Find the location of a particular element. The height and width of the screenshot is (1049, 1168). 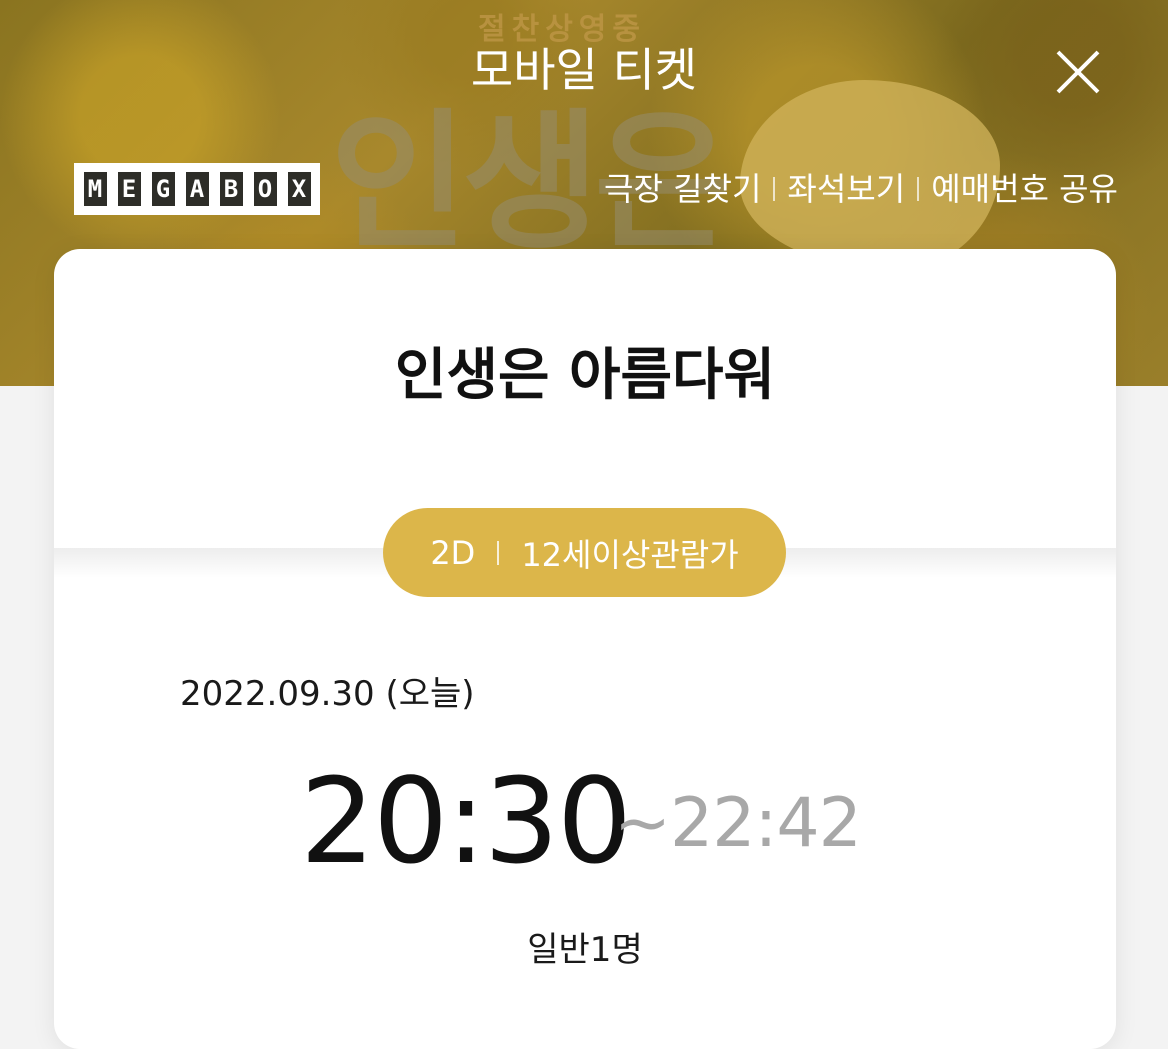

page-title: 모바일 티켓 is located at coordinates (584, 70).